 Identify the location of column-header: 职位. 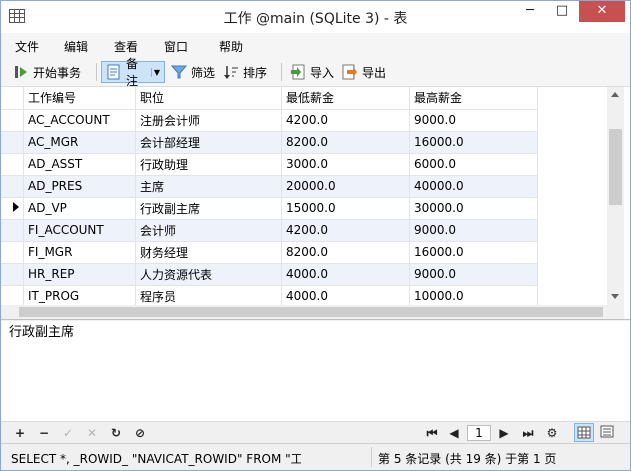
(208, 98).